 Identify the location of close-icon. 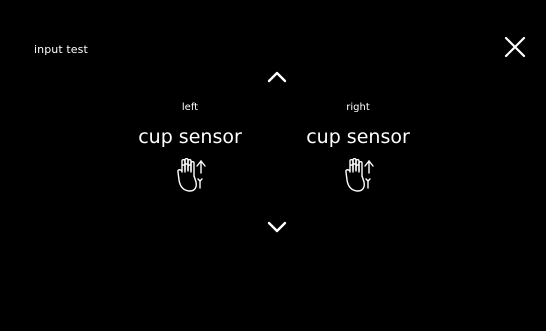
(515, 47).